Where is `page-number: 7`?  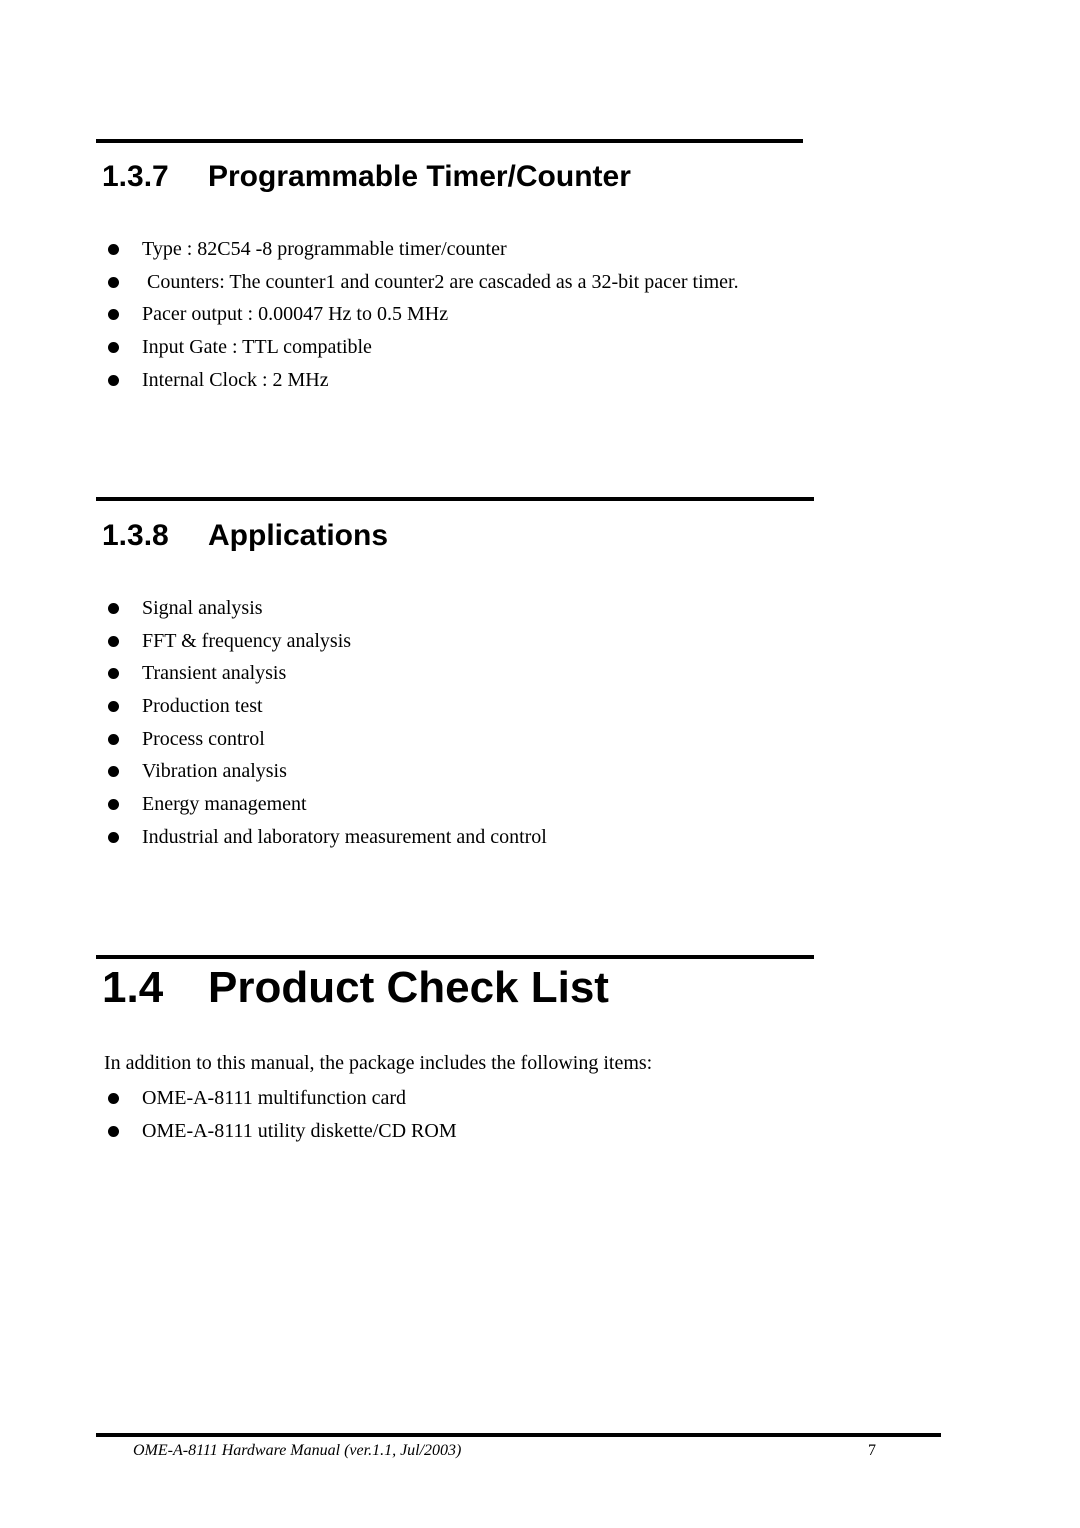
page-number: 7 is located at coordinates (872, 1450).